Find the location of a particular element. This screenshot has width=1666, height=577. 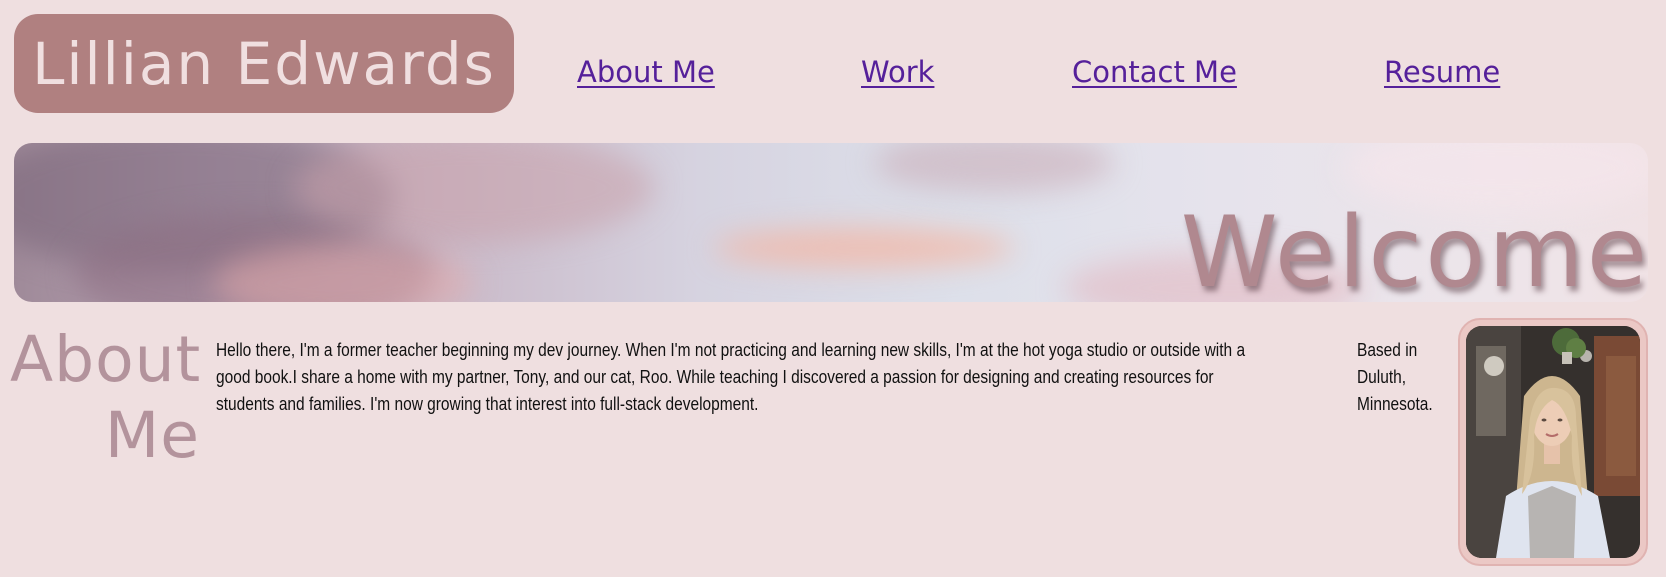

nav-link-contact-me: Contact Me is located at coordinates (1154, 72).